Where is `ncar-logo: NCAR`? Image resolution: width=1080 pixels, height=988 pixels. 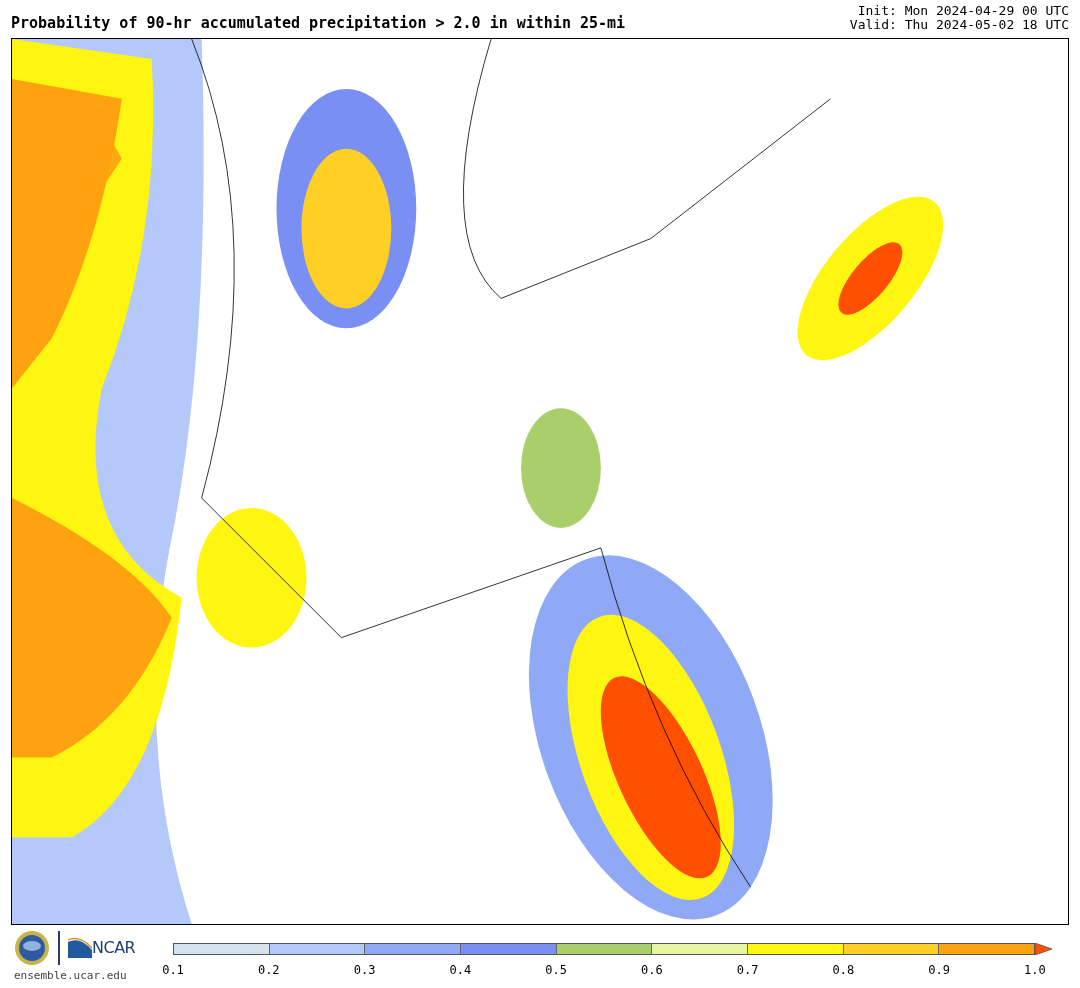 ncar-logo: NCAR is located at coordinates (102, 948).